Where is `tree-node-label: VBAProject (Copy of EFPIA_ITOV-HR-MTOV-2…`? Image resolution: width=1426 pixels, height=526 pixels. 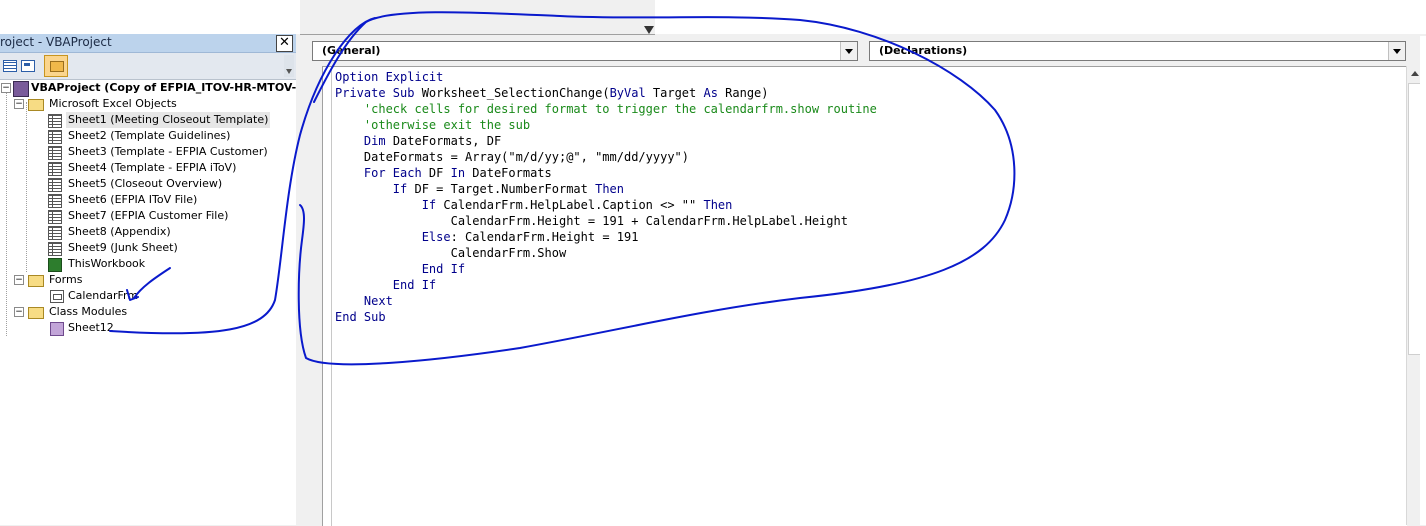 tree-node-label: VBAProject (Copy of EFPIA_ITOV-HR-MTOV-2… is located at coordinates (163, 87).